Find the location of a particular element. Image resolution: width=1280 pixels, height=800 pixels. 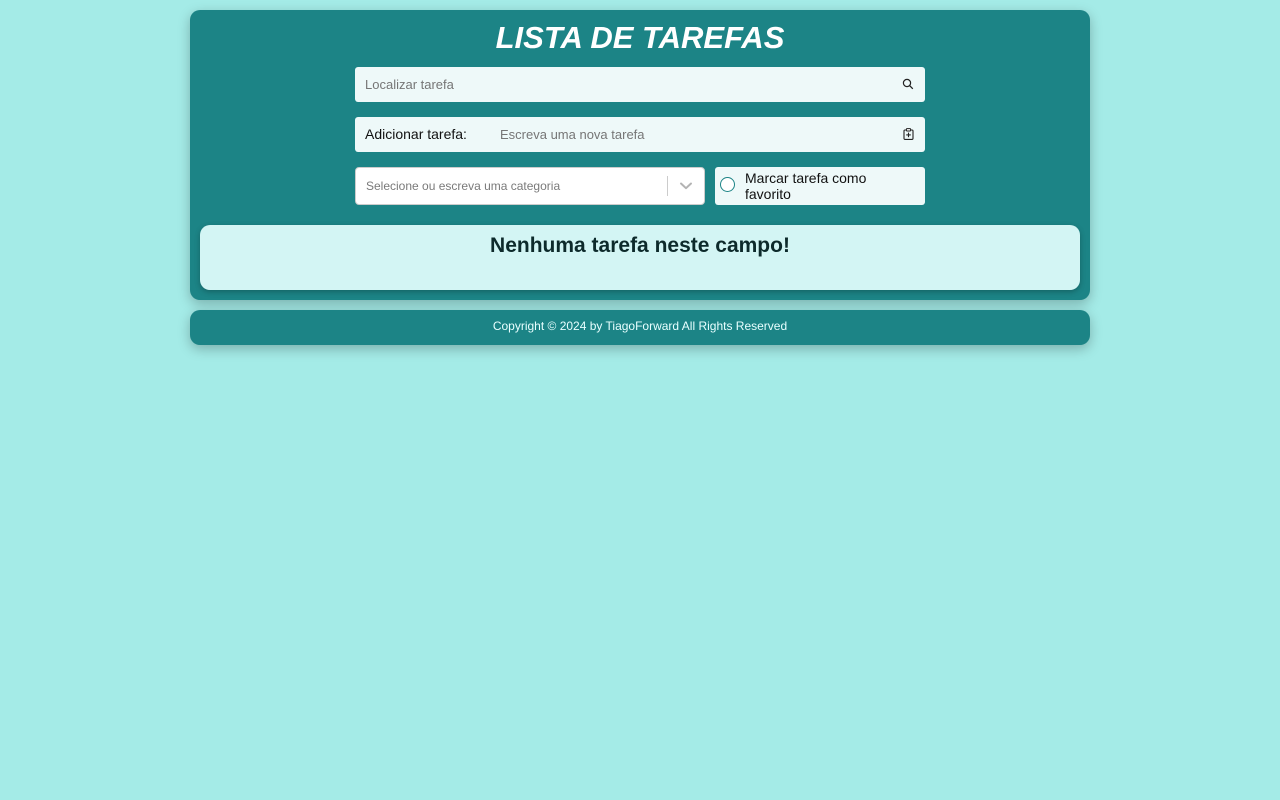

chevron-down-icon is located at coordinates (686, 186).